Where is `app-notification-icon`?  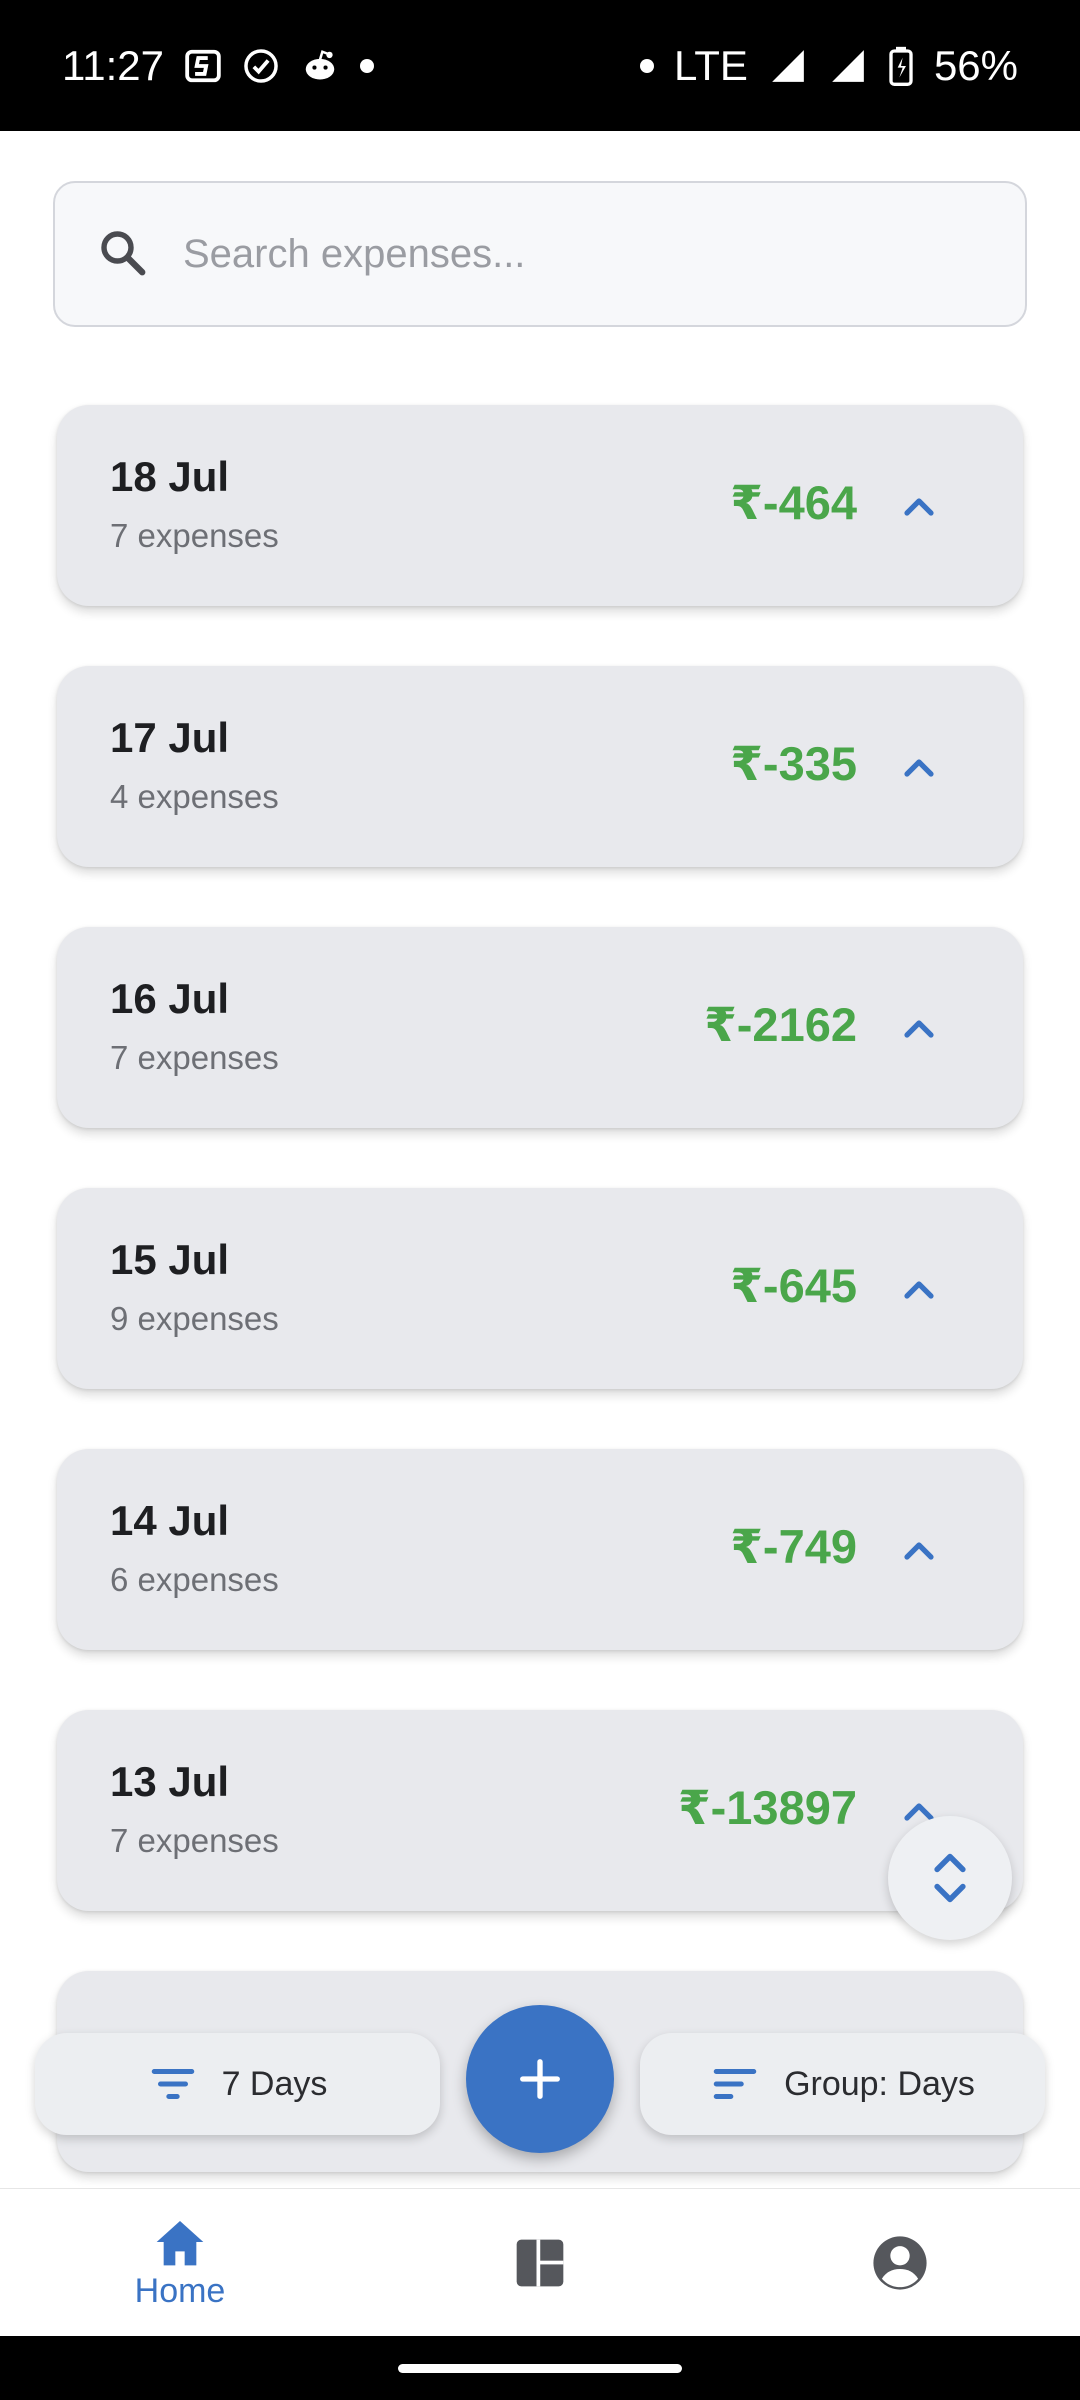
app-notification-icon is located at coordinates (203, 66).